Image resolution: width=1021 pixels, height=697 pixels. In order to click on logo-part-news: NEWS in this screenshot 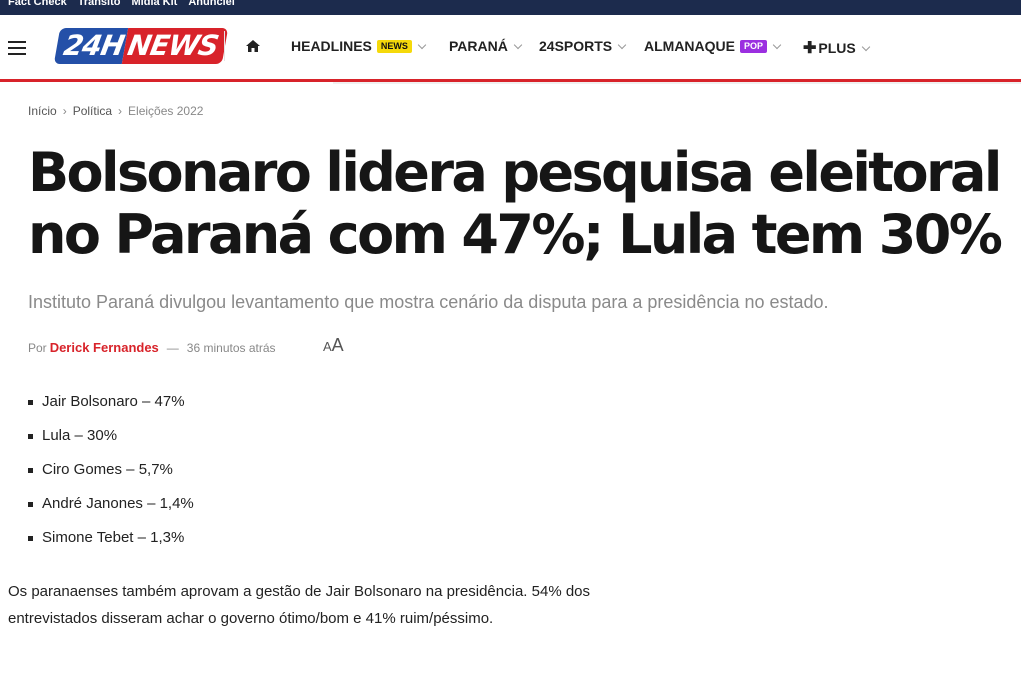, I will do `click(175, 46)`.